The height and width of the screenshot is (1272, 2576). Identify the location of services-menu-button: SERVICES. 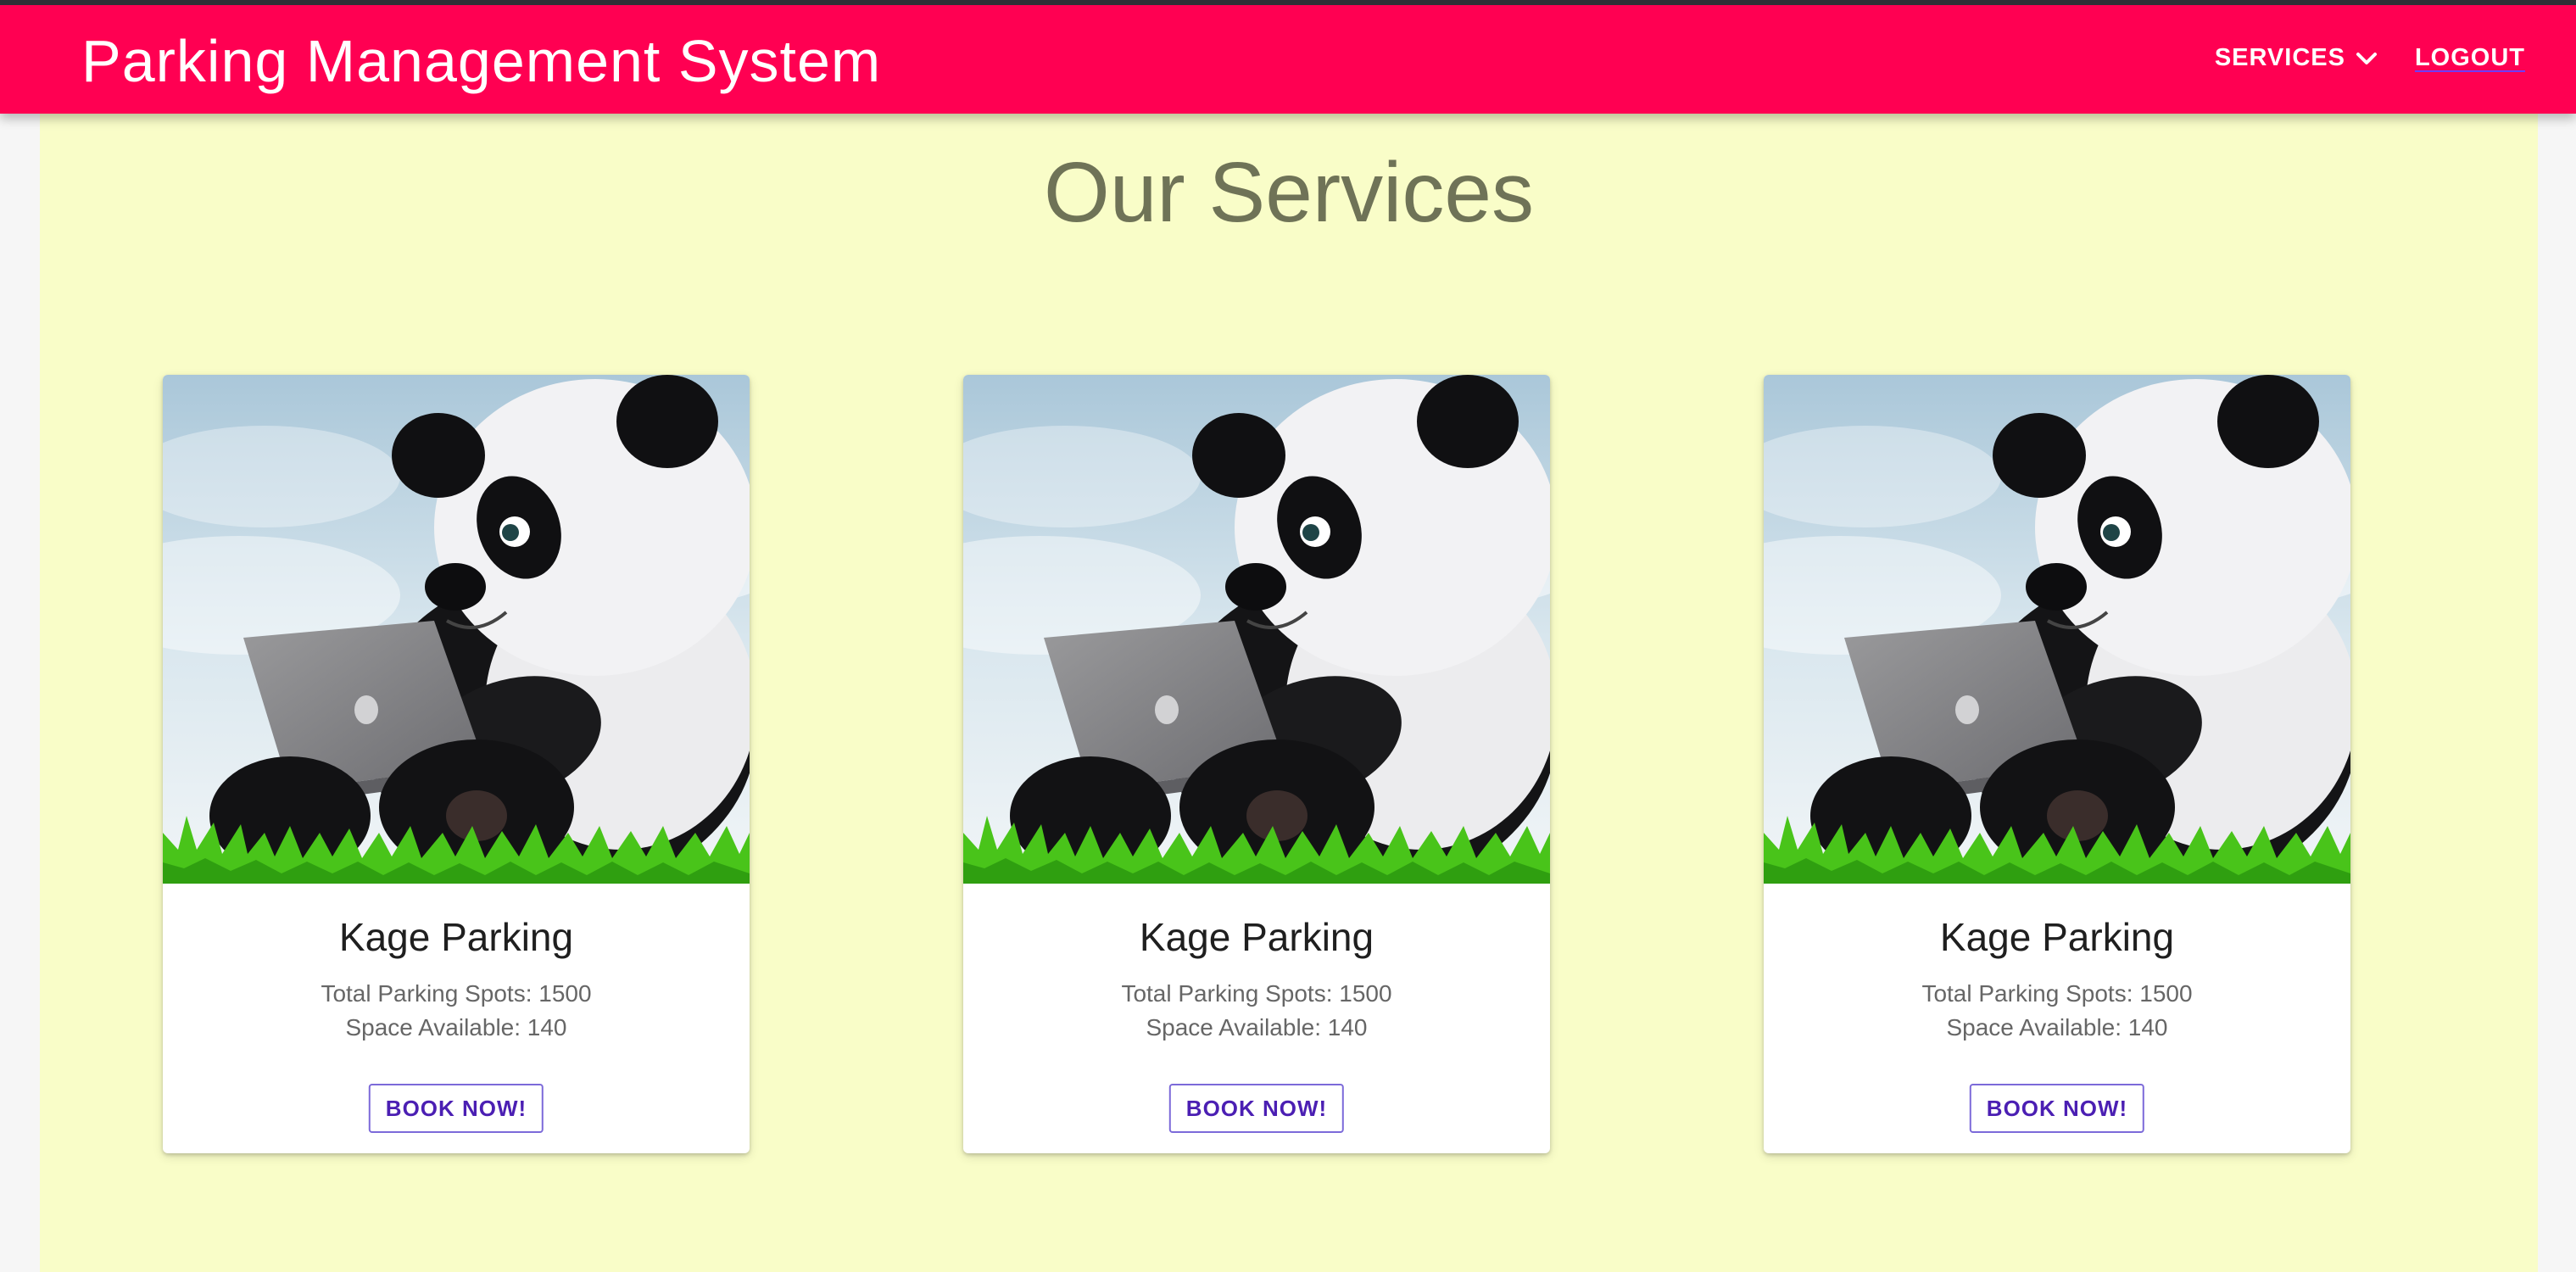
(2296, 58).